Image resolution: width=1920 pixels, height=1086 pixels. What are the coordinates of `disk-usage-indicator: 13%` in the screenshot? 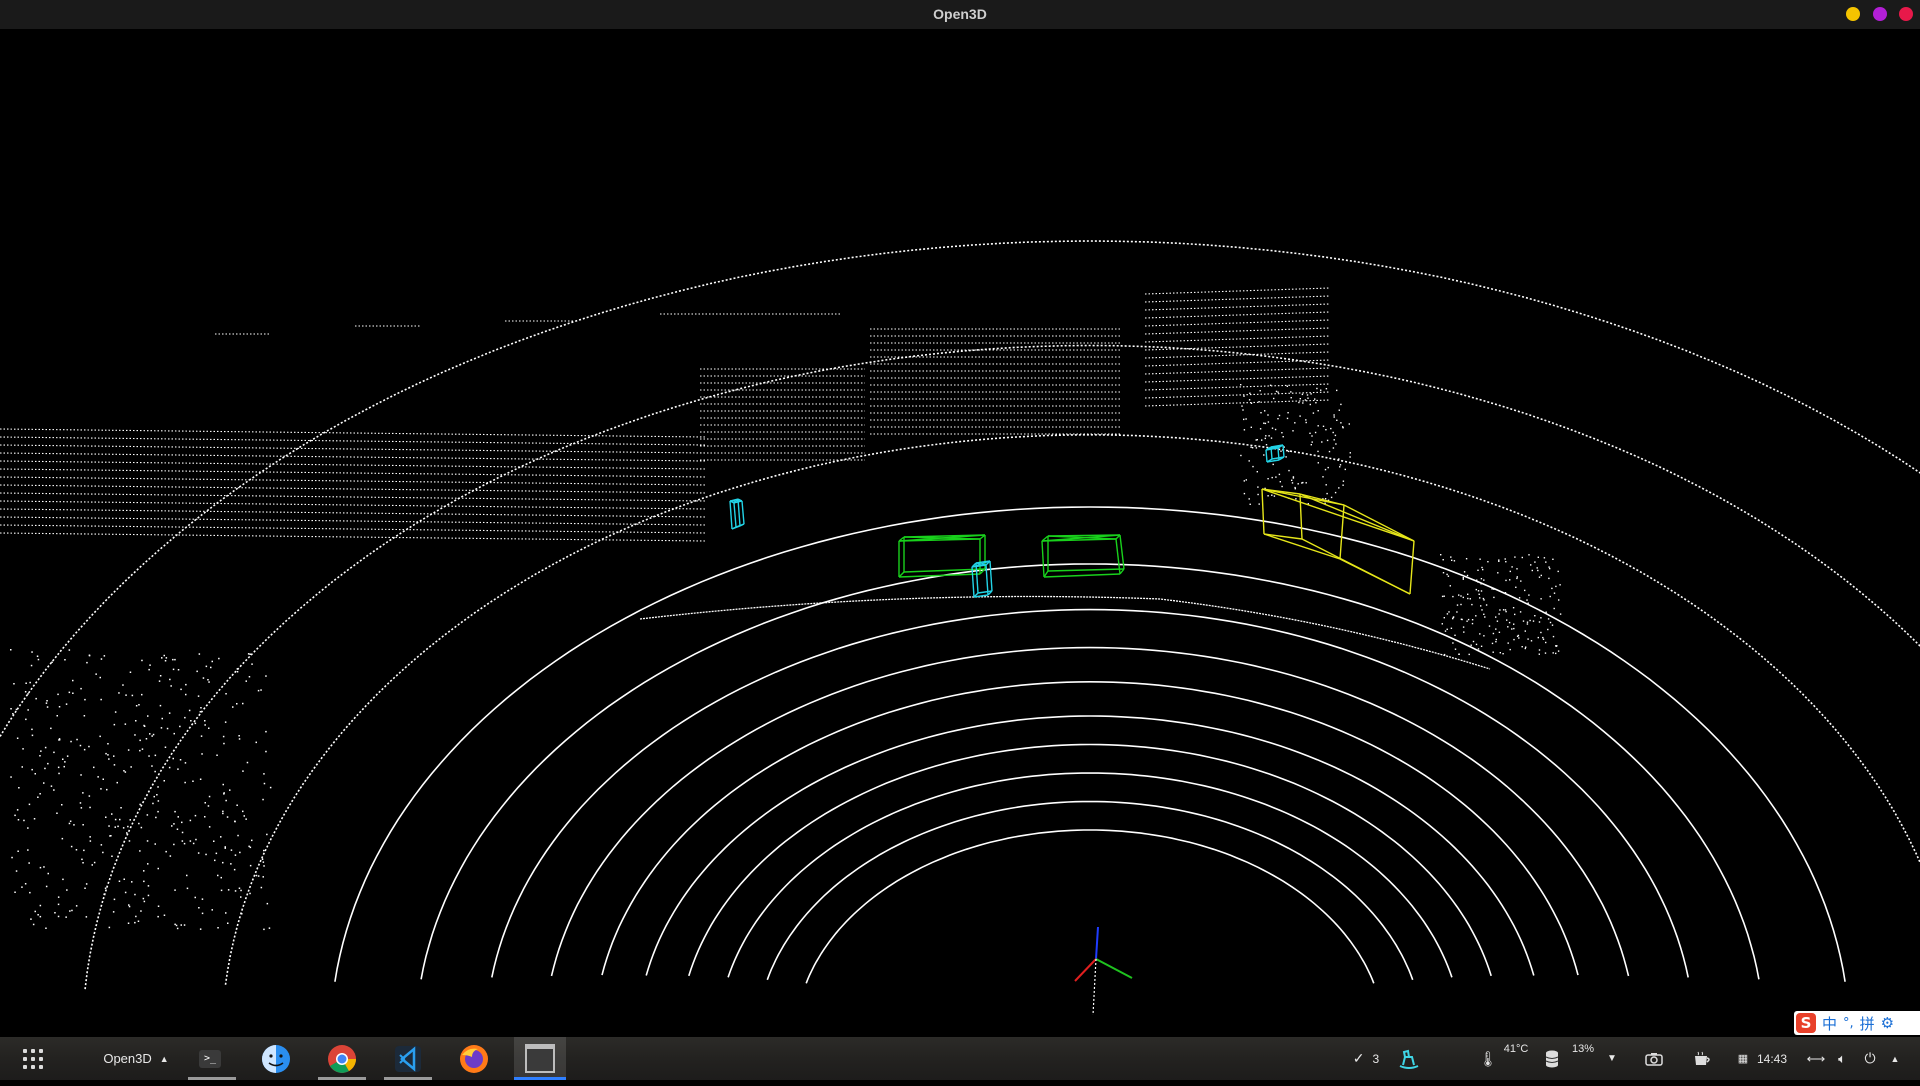 It's located at (1583, 1061).